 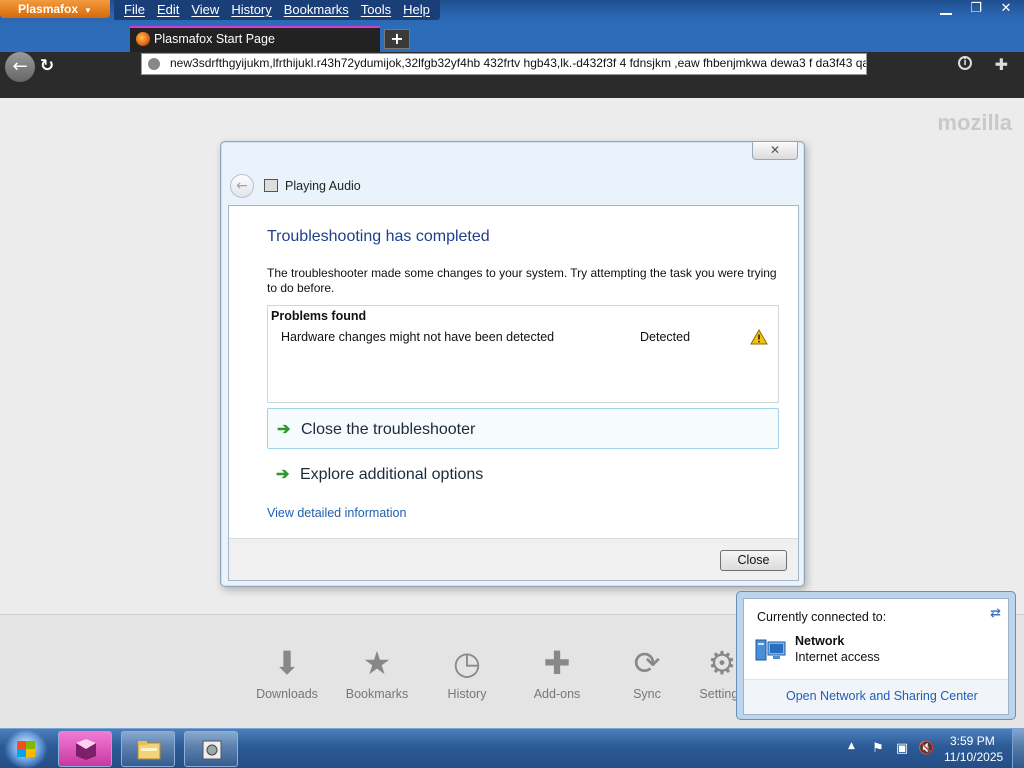 What do you see at coordinates (316, 10) in the screenshot?
I see `menu-bookmarks: Bookmarks` at bounding box center [316, 10].